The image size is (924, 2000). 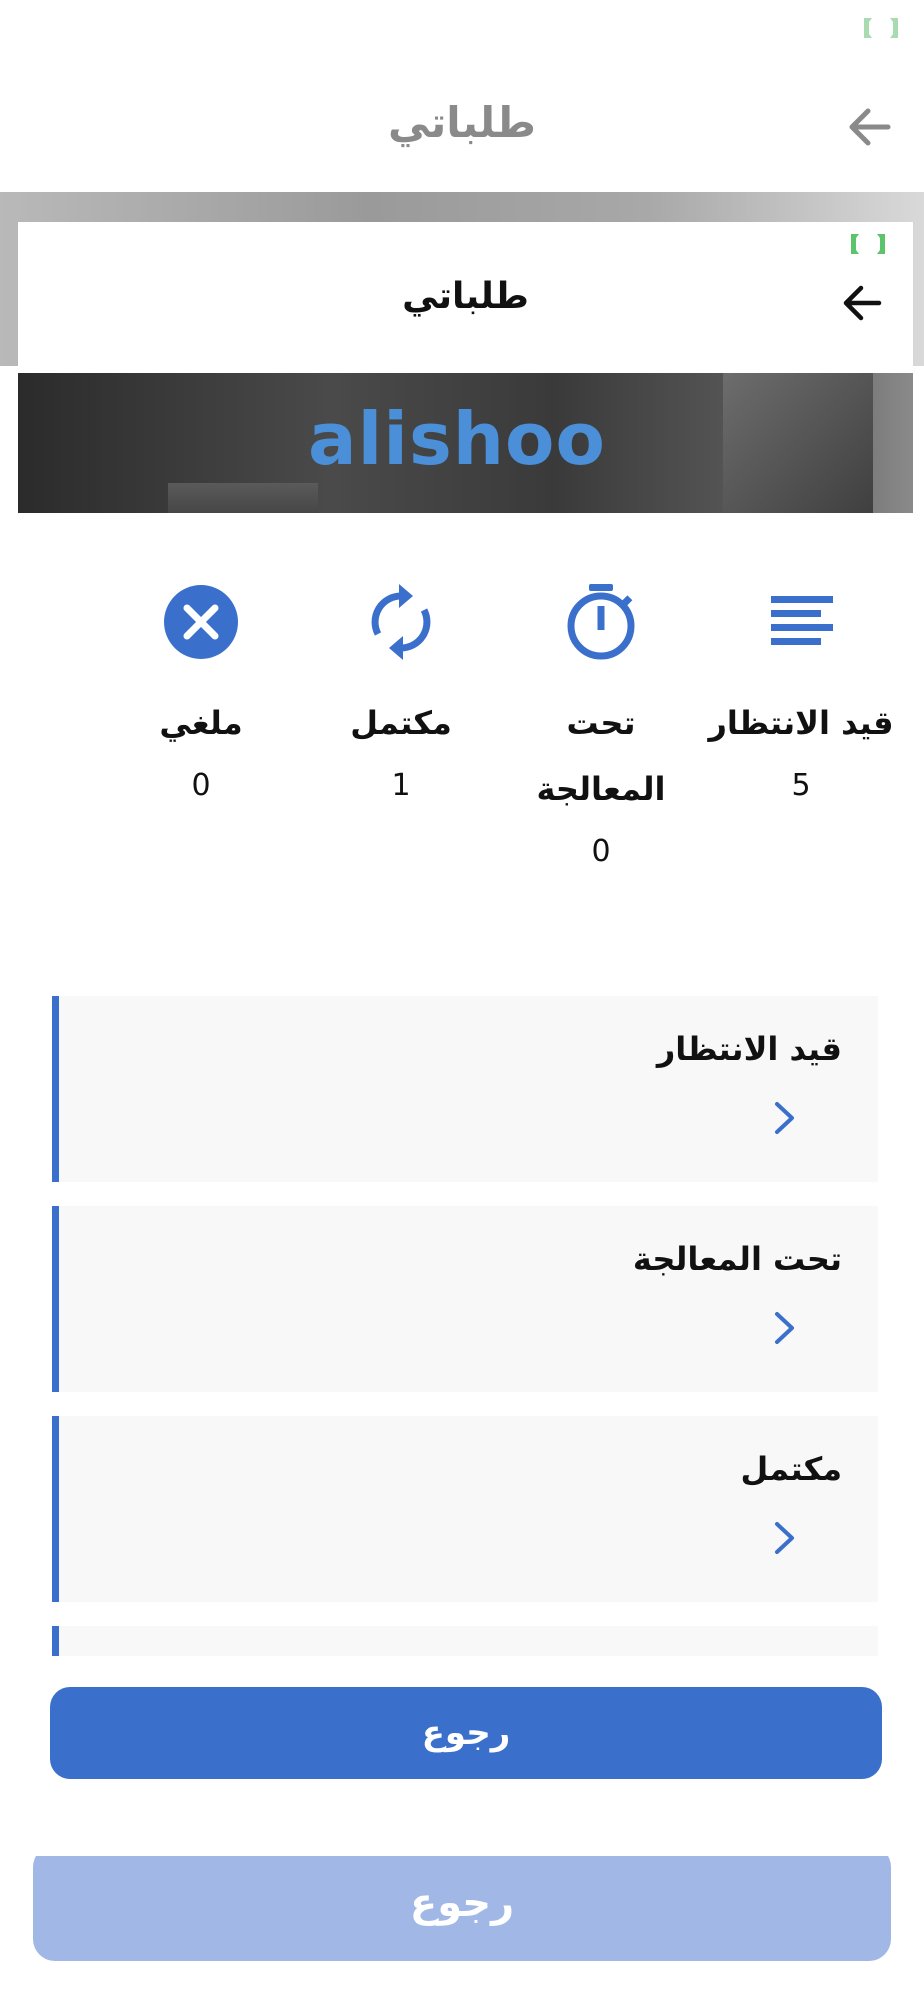 I want to click on brand-banner: alishoo, so click(x=465, y=443).